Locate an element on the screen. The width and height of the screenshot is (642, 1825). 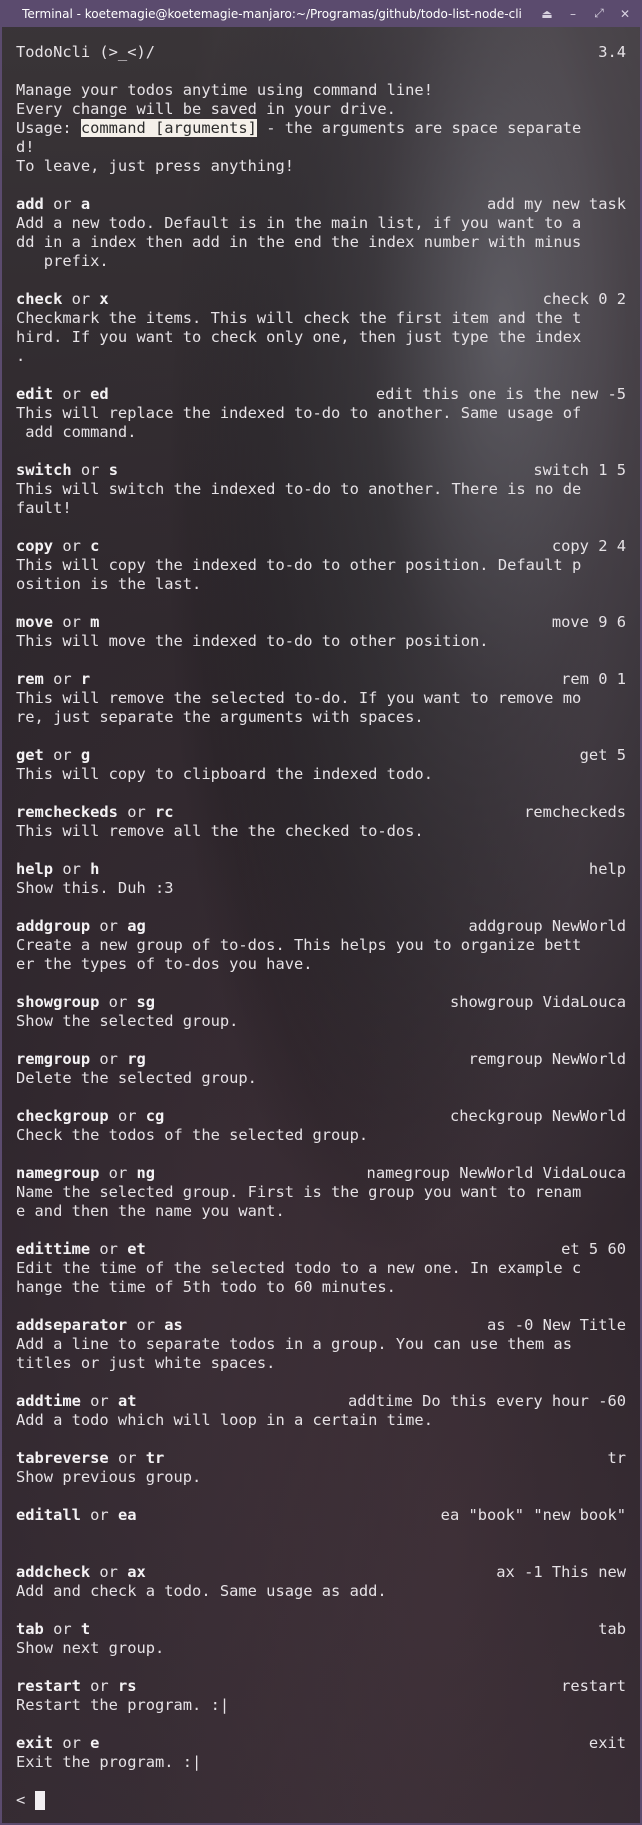
command-signature: showgroup or sg is located at coordinates (85, 1002).